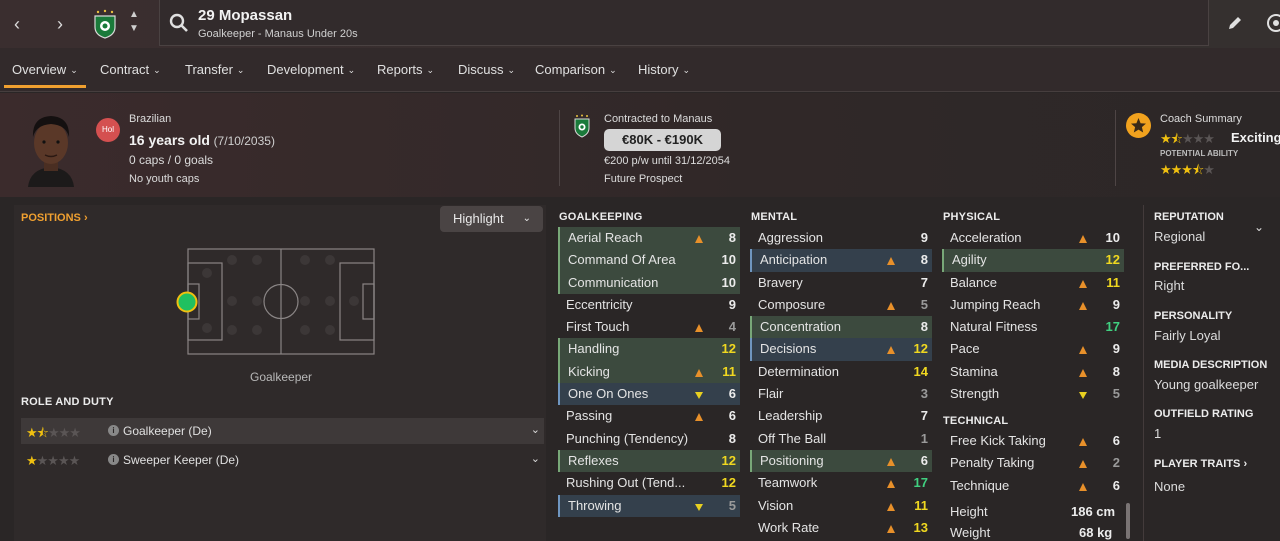 The width and height of the screenshot is (1280, 541). What do you see at coordinates (622, 260) in the screenshot?
I see `attribute-name: Command Of Area` at bounding box center [622, 260].